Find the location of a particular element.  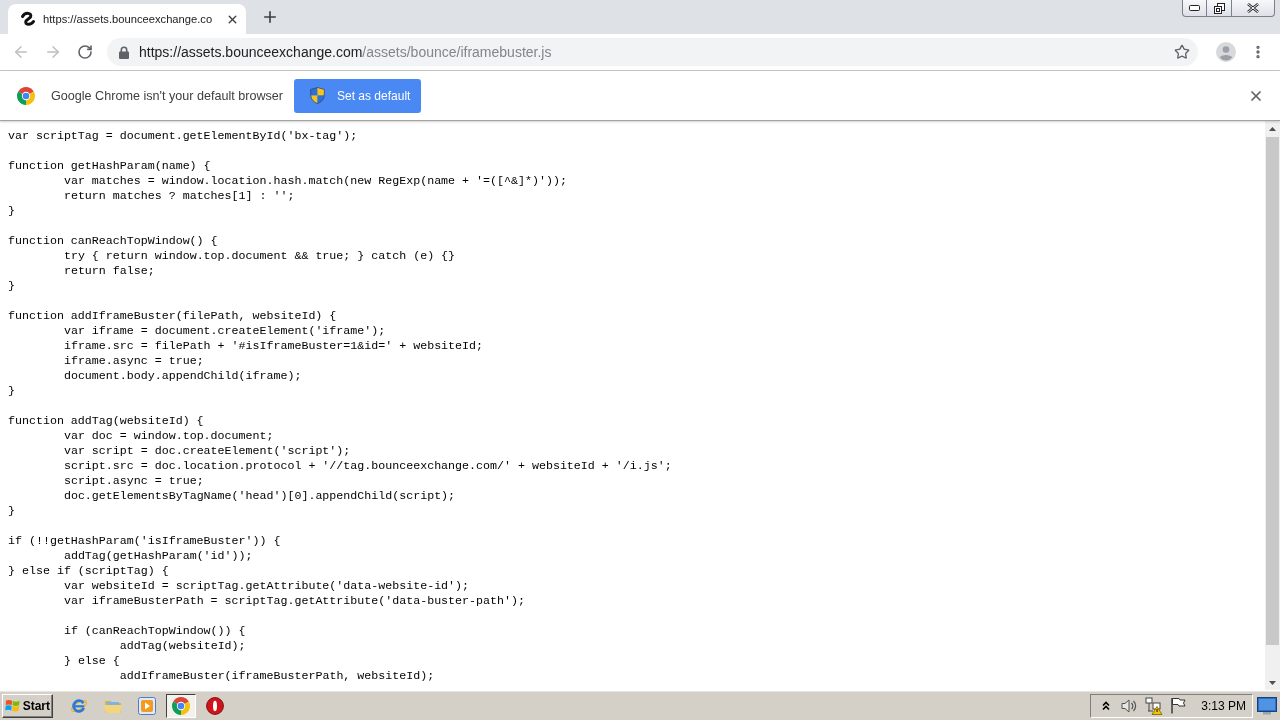

action-center-button is located at coordinates (1178, 705).